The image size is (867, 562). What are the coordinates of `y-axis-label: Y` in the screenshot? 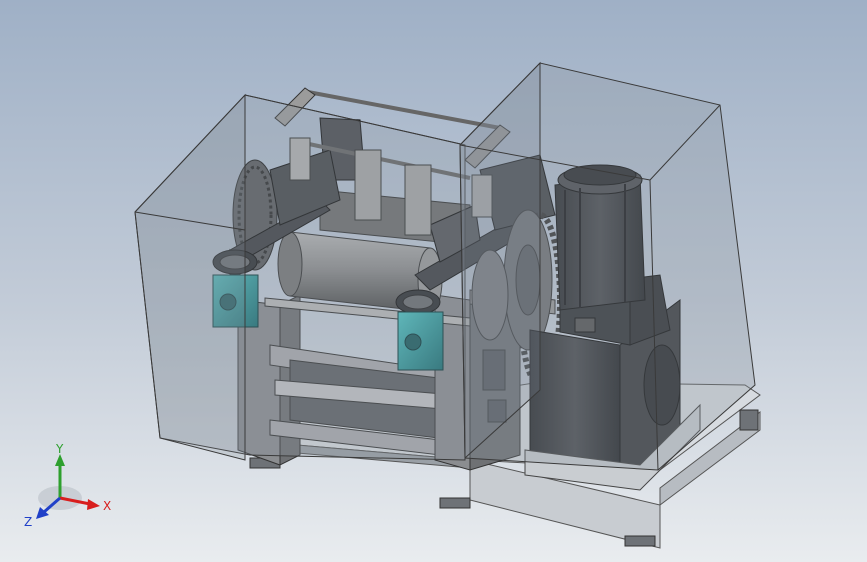 It's located at (59, 449).